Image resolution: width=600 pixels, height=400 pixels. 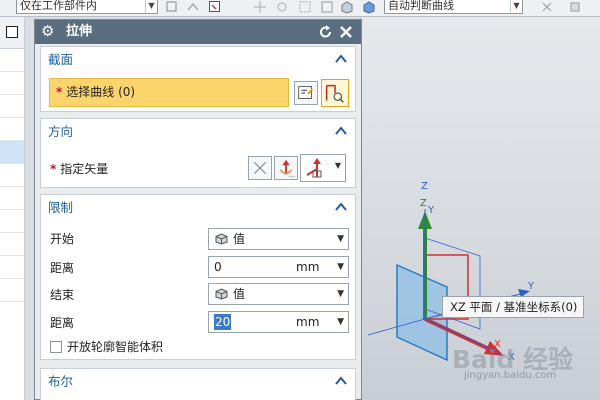 I want to click on select-curve-row: * 选择曲线 (0), so click(x=169, y=92).